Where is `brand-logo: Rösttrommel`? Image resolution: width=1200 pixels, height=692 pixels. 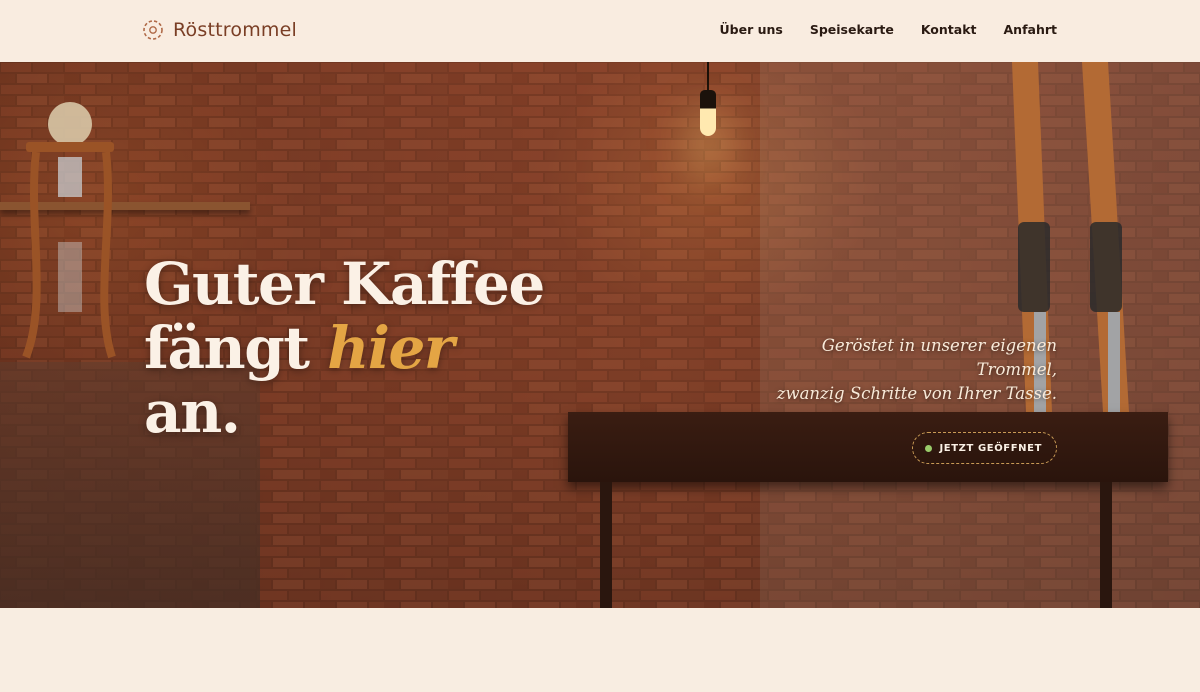
brand-logo: Rösttrommel is located at coordinates (219, 30).